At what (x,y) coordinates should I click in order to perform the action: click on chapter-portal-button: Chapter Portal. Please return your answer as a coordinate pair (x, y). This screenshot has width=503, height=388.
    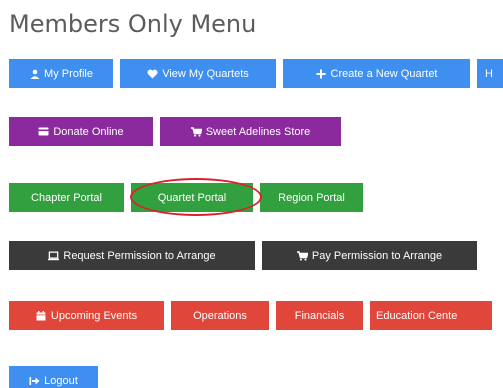
    Looking at the image, I should click on (66, 197).